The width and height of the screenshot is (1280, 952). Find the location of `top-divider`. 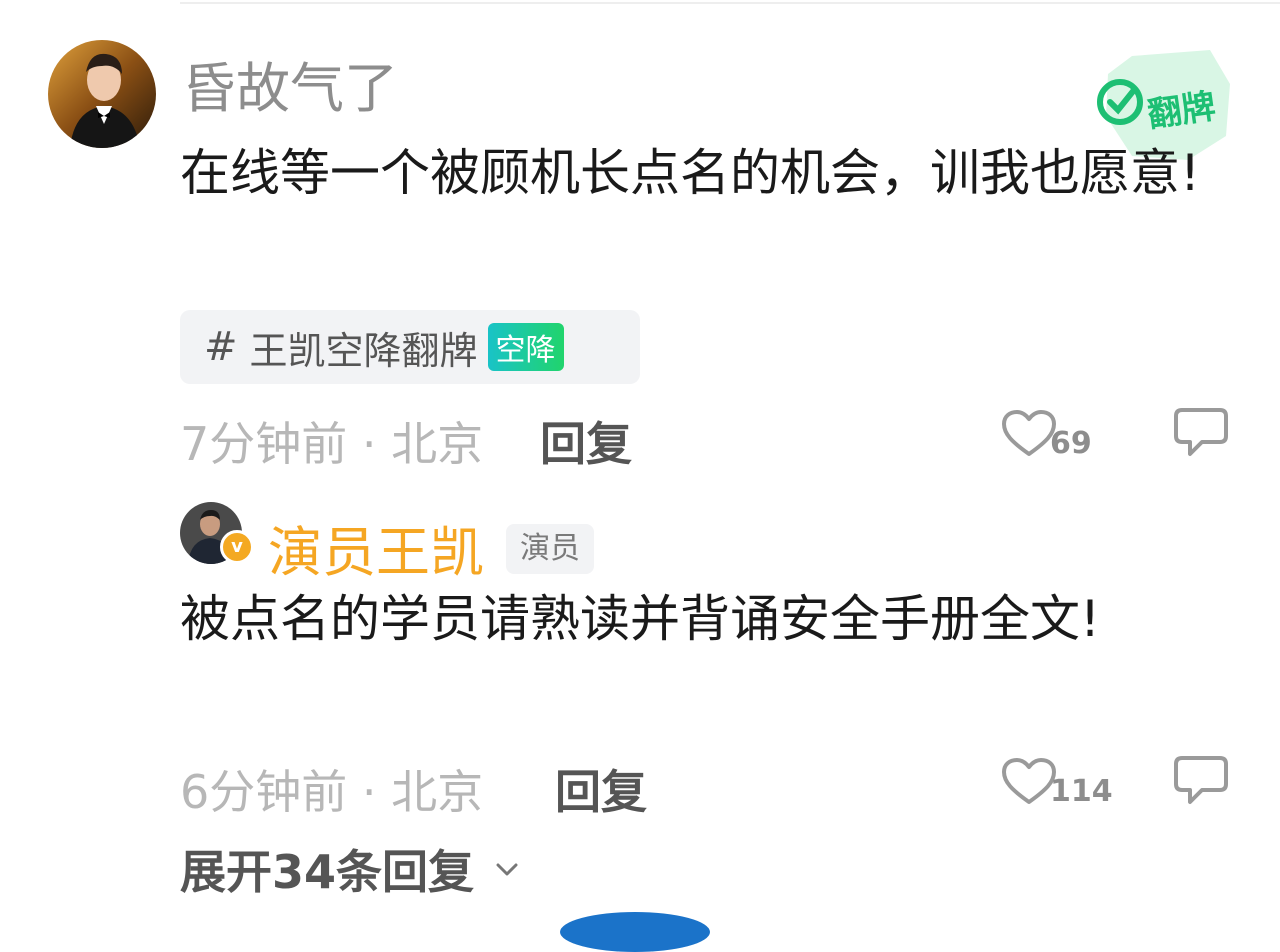

top-divider is located at coordinates (730, 3).